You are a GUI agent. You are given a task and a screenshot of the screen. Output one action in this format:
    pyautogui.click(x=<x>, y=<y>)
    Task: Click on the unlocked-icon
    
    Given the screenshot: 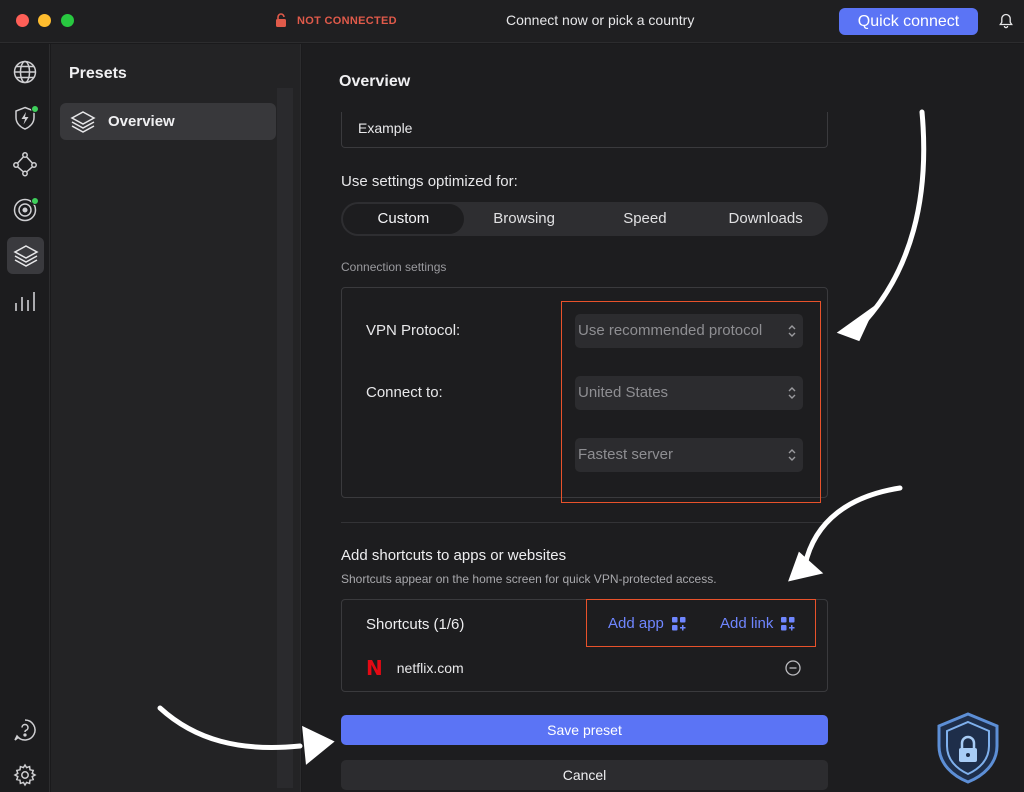 What is the action you would take?
    pyautogui.click(x=281, y=20)
    